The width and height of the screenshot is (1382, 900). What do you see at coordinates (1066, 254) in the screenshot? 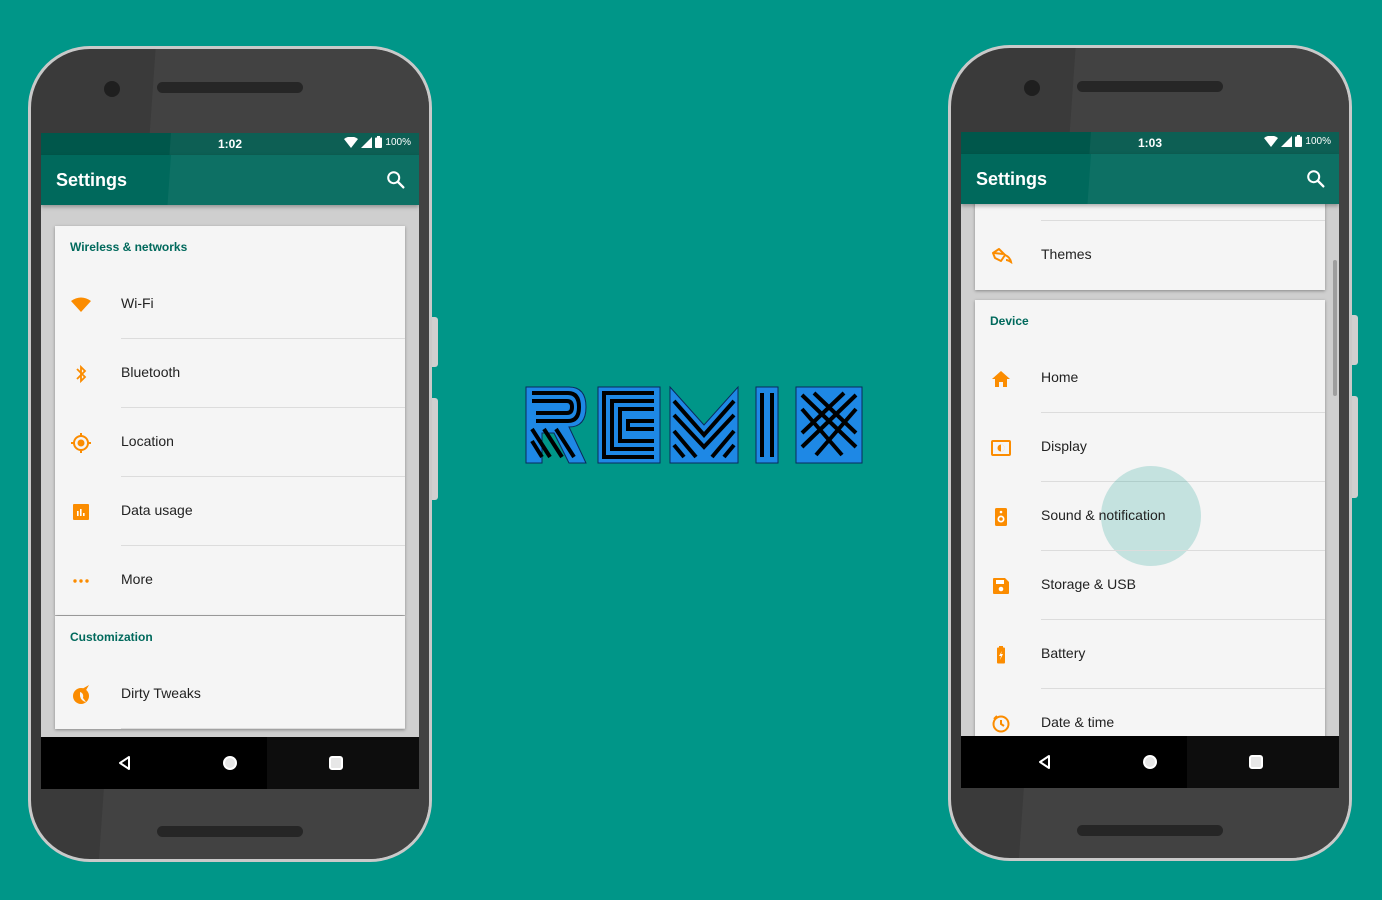
I see `setting-label: Themes` at bounding box center [1066, 254].